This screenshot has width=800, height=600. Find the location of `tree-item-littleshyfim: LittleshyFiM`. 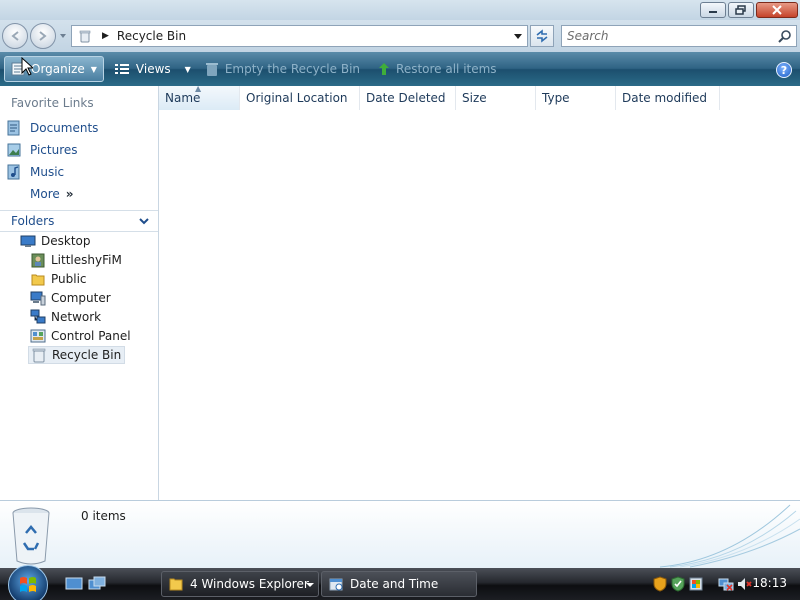

tree-item-littleshyfim: LittleshyFiM is located at coordinates (76, 260).